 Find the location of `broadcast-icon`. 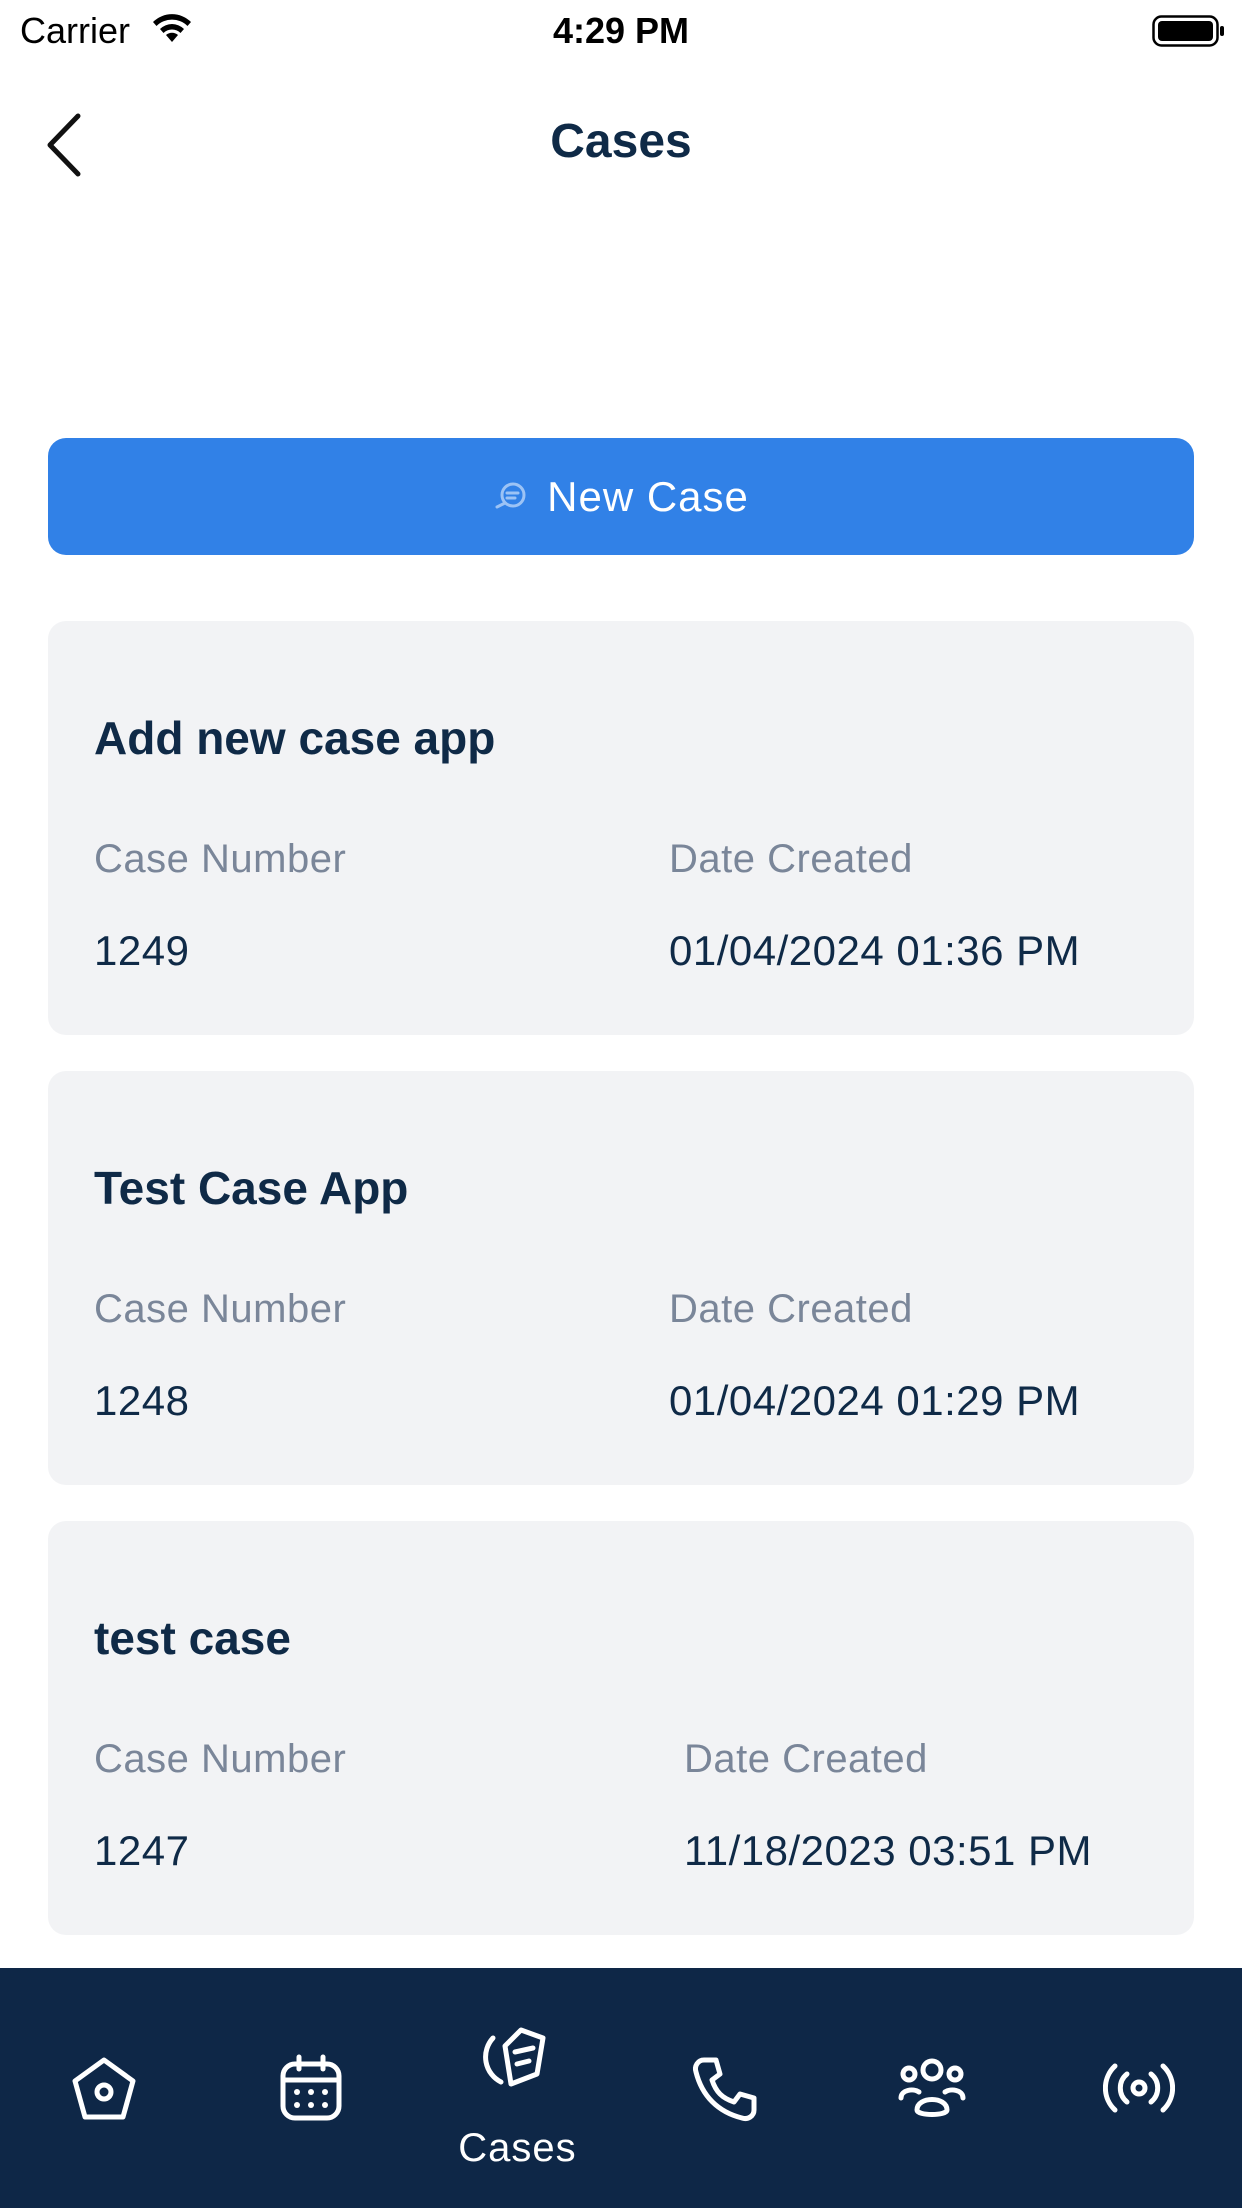

broadcast-icon is located at coordinates (1138, 2088).